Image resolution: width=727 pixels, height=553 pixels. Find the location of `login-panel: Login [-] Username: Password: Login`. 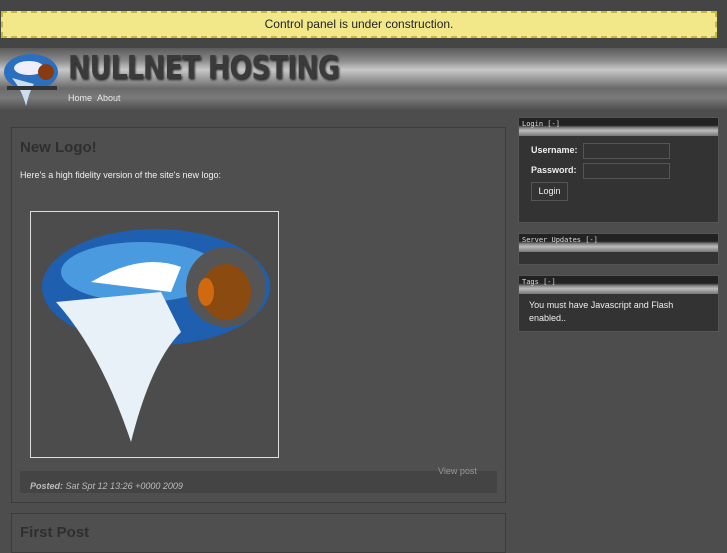

login-panel: Login [-] Username: Password: Login is located at coordinates (618, 170).